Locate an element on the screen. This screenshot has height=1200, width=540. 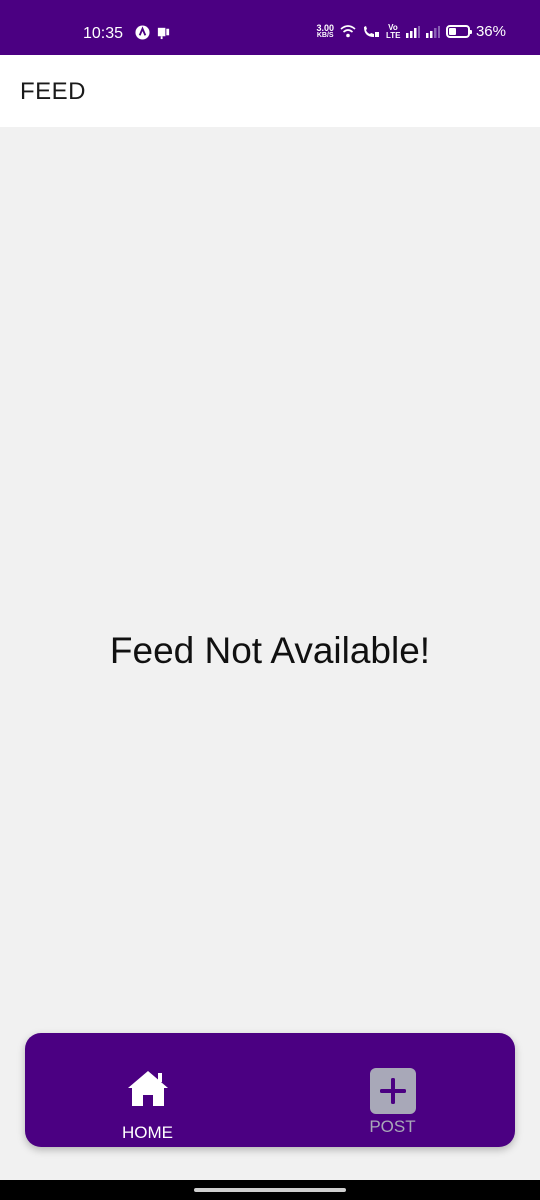
status-bar: 10:35 3.00 KB/S Vo LTE 36% is located at coordinates (270, 27).